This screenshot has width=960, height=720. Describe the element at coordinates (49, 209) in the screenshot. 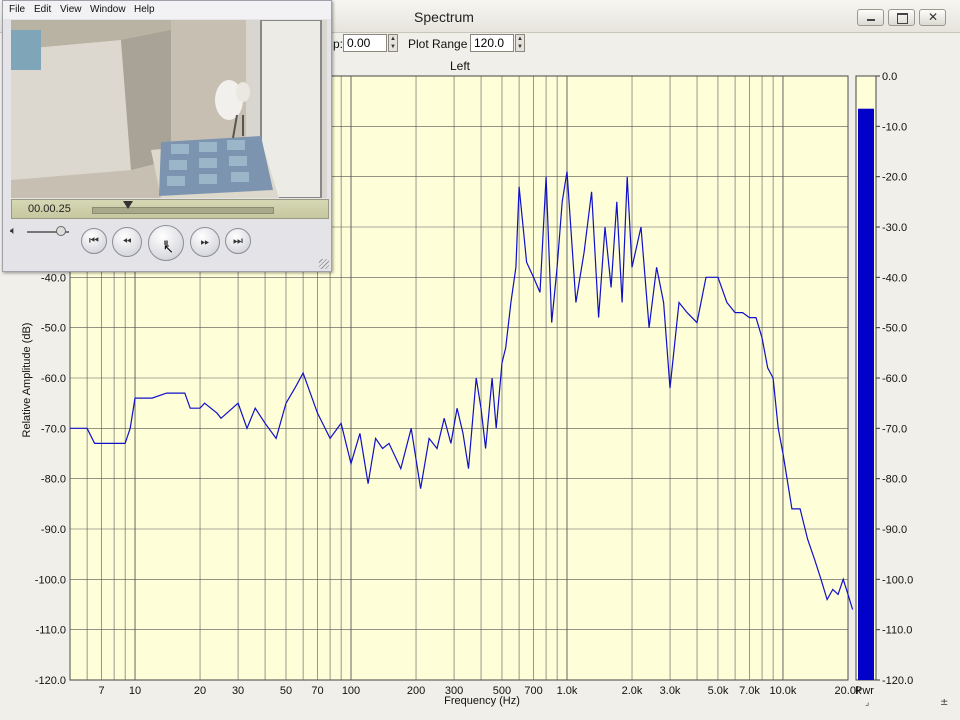

I see `time-display: 00.00.25` at that location.